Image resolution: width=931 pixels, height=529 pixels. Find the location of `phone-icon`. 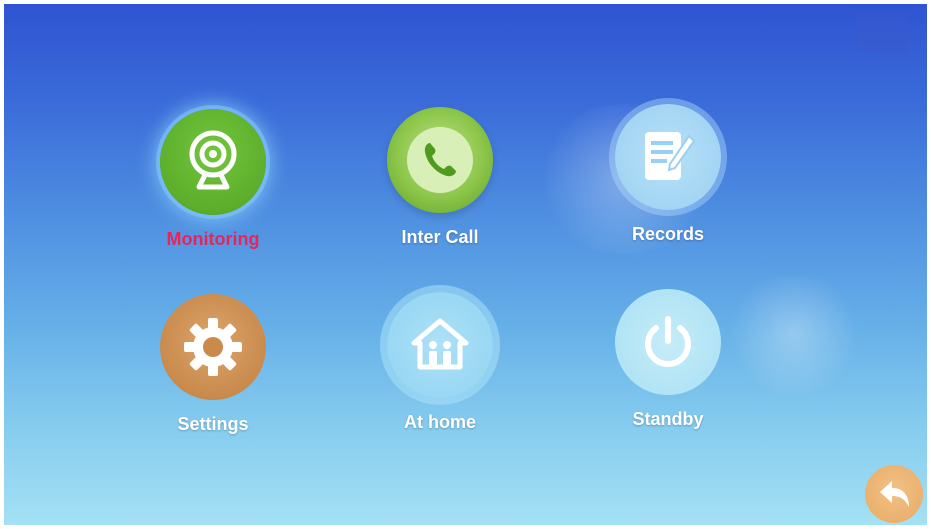

phone-icon is located at coordinates (440, 160).